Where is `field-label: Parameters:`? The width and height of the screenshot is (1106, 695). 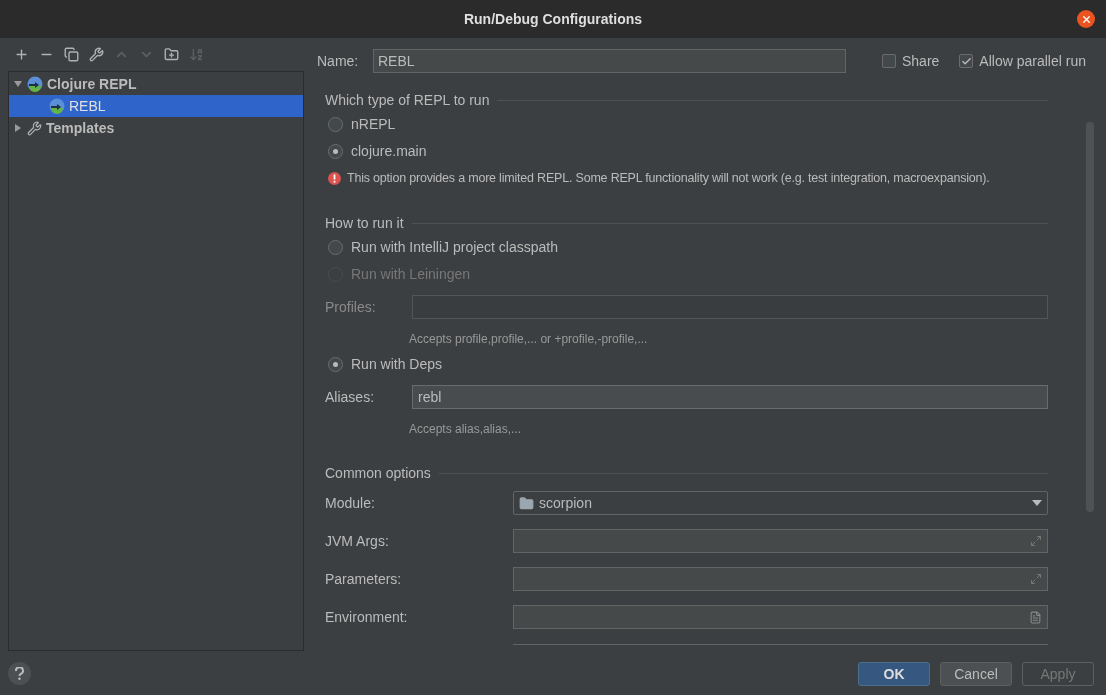
field-label: Parameters: is located at coordinates (364, 579).